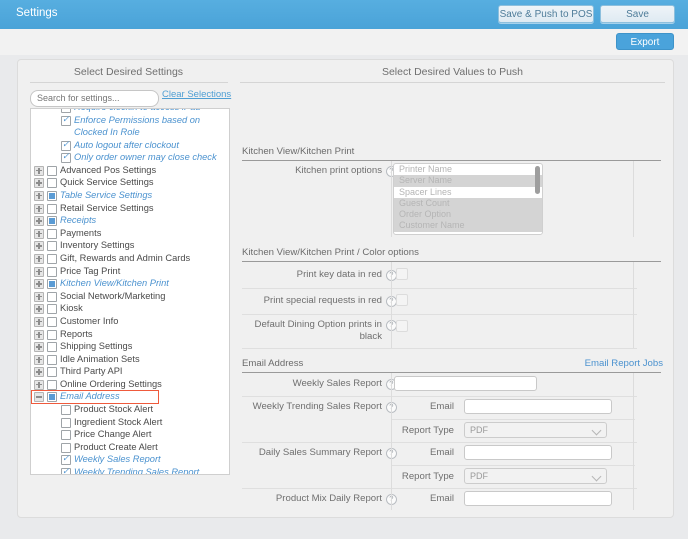 This screenshot has width=688, height=539. I want to click on tree-item: Kitchen View/Kitchen Print, so click(130, 283).